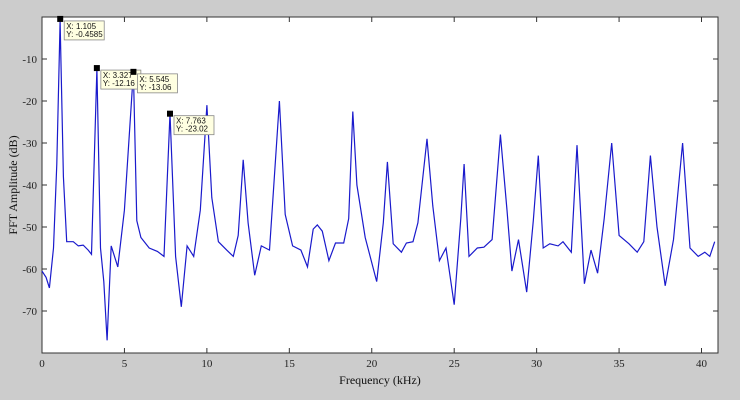 This screenshot has height=400, width=740. Describe the element at coordinates (620, 364) in the screenshot. I see `x-tick-label: 35` at that location.